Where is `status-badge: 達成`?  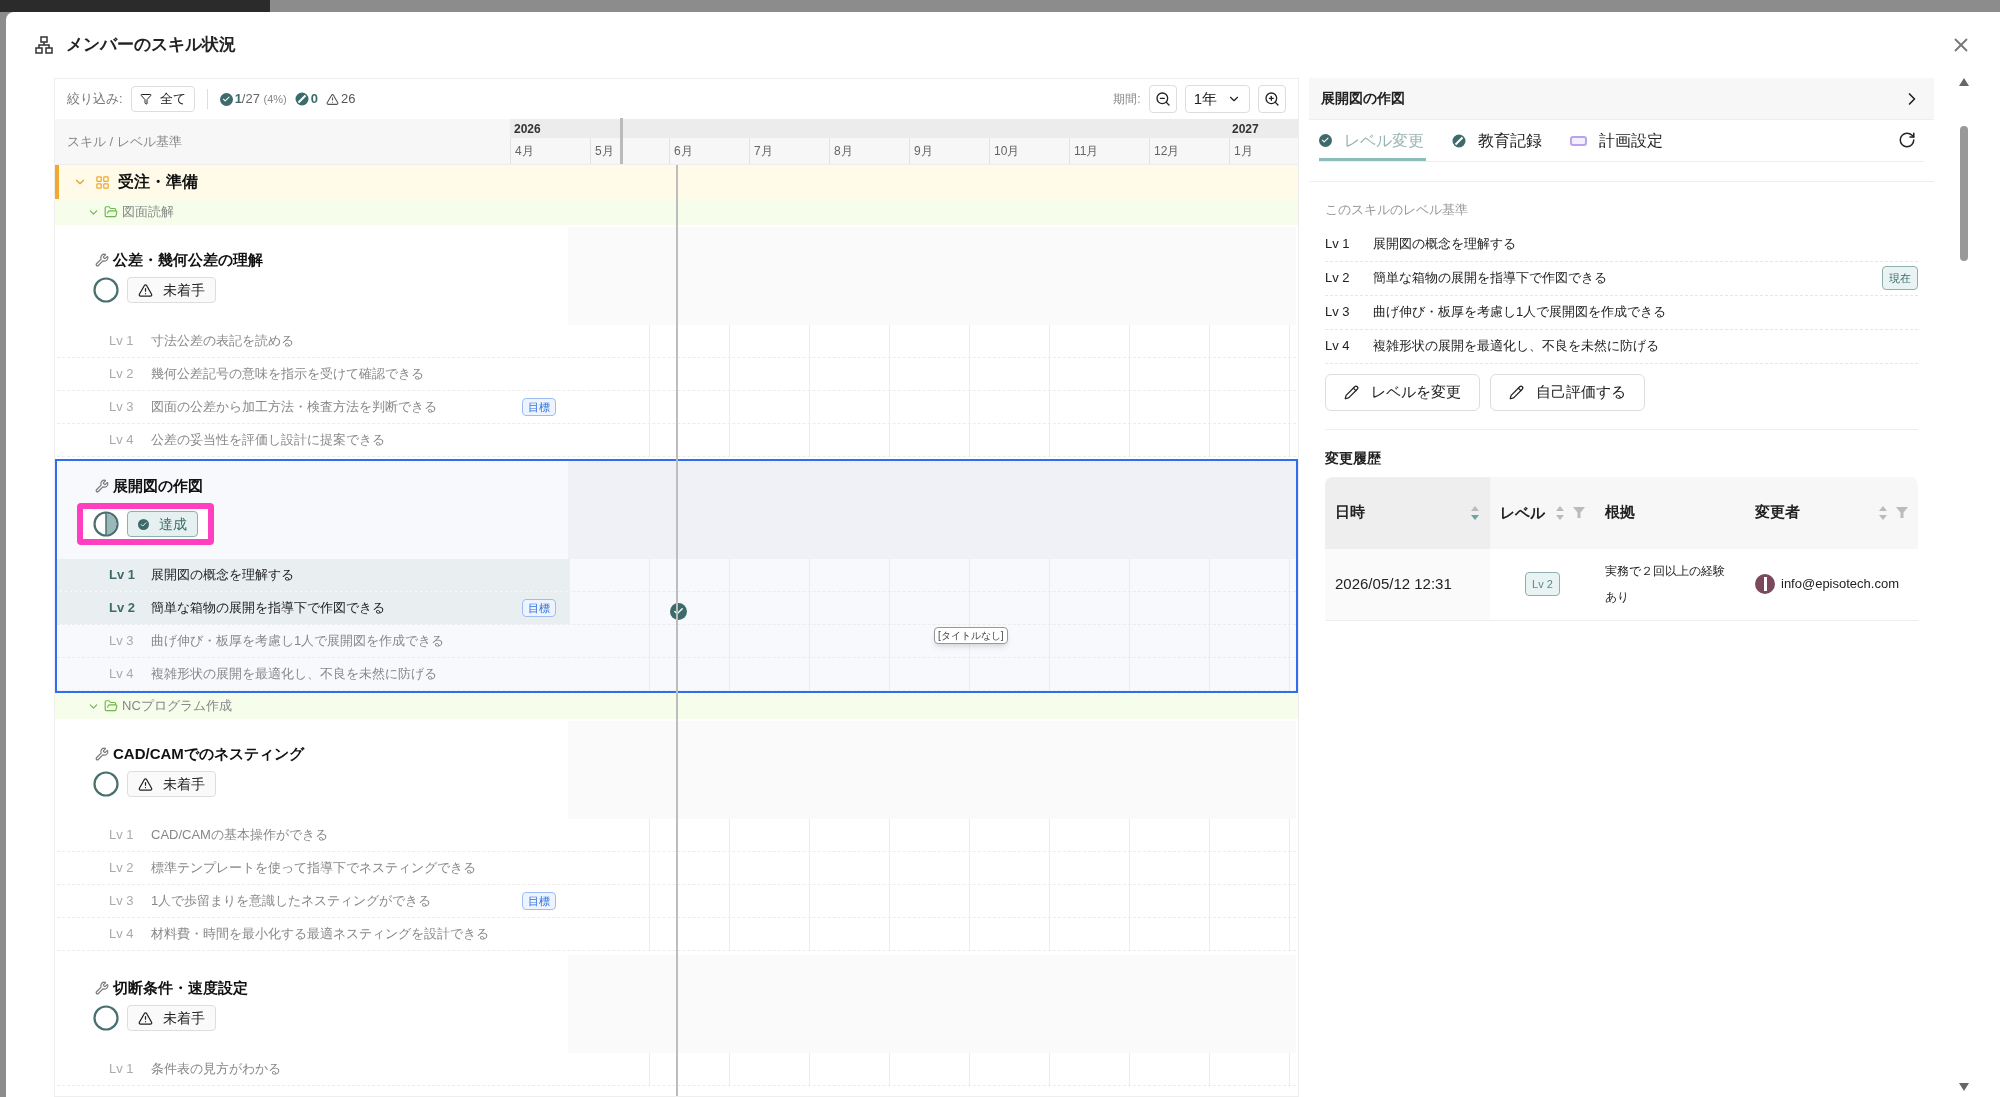 status-badge: 達成 is located at coordinates (162, 524).